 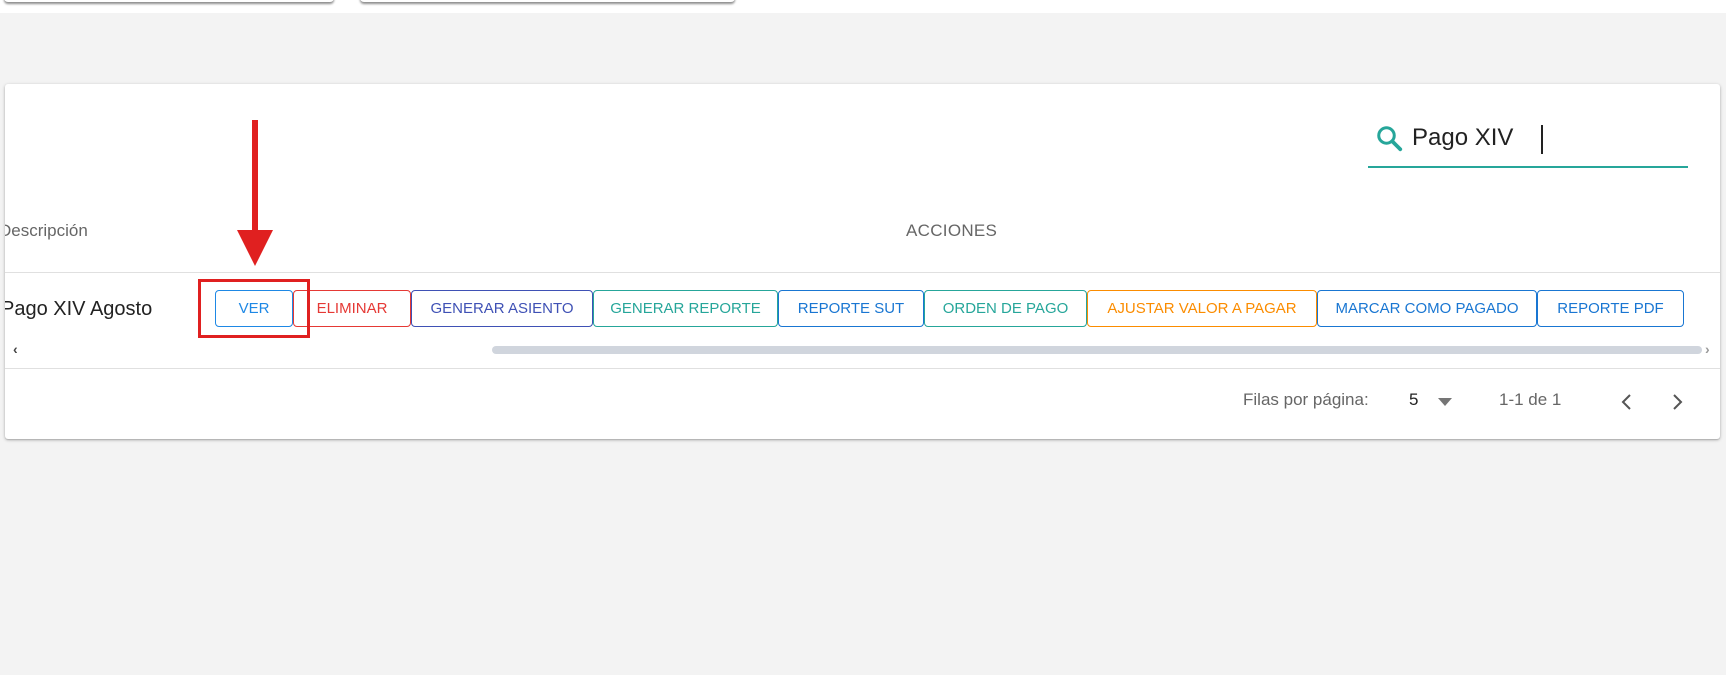 I want to click on column-header-actions: ACCIONES, so click(x=952, y=230).